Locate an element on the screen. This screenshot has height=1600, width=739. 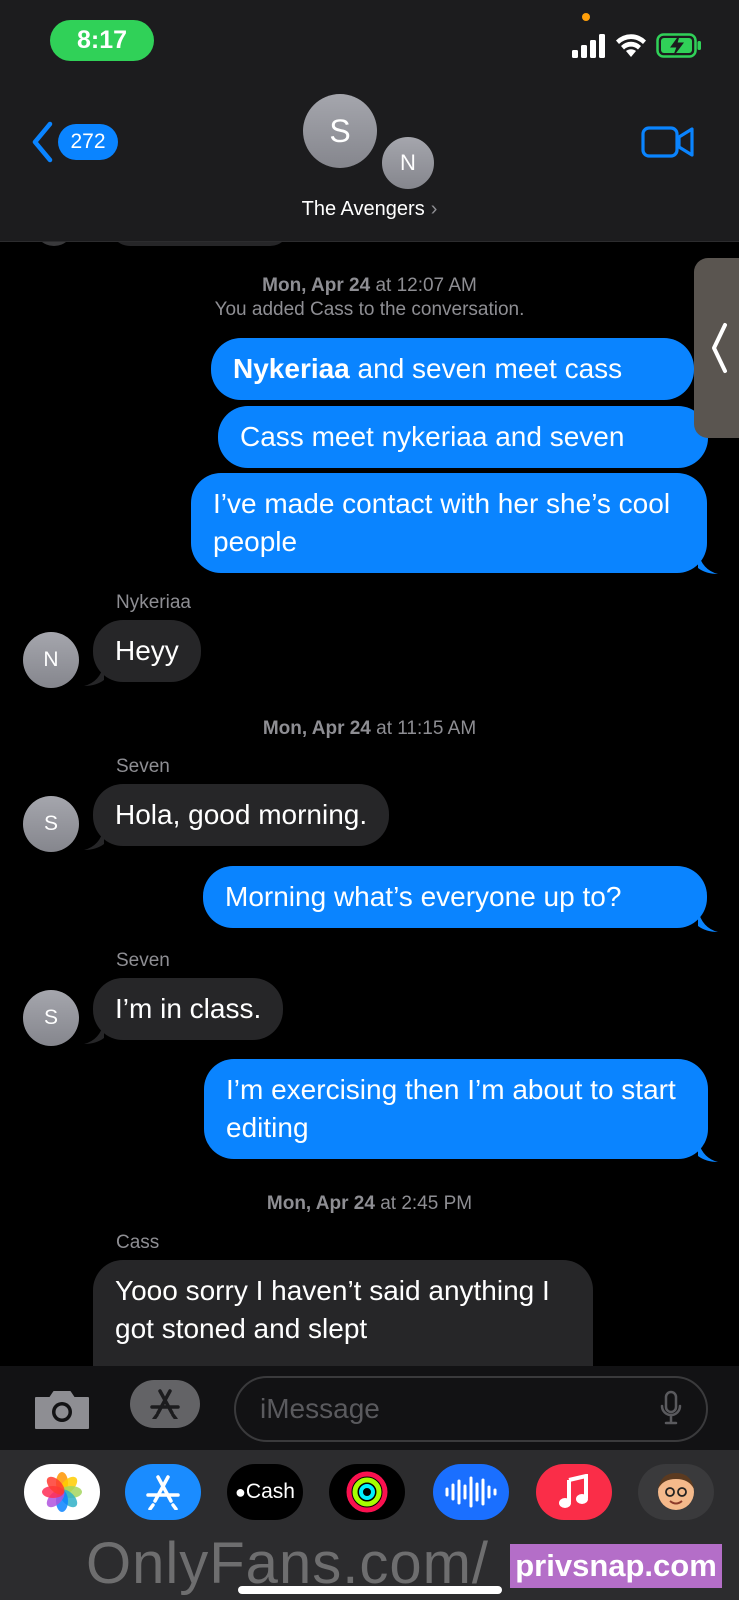
system-note: You added Cass to the conversation. is located at coordinates (369, 309).